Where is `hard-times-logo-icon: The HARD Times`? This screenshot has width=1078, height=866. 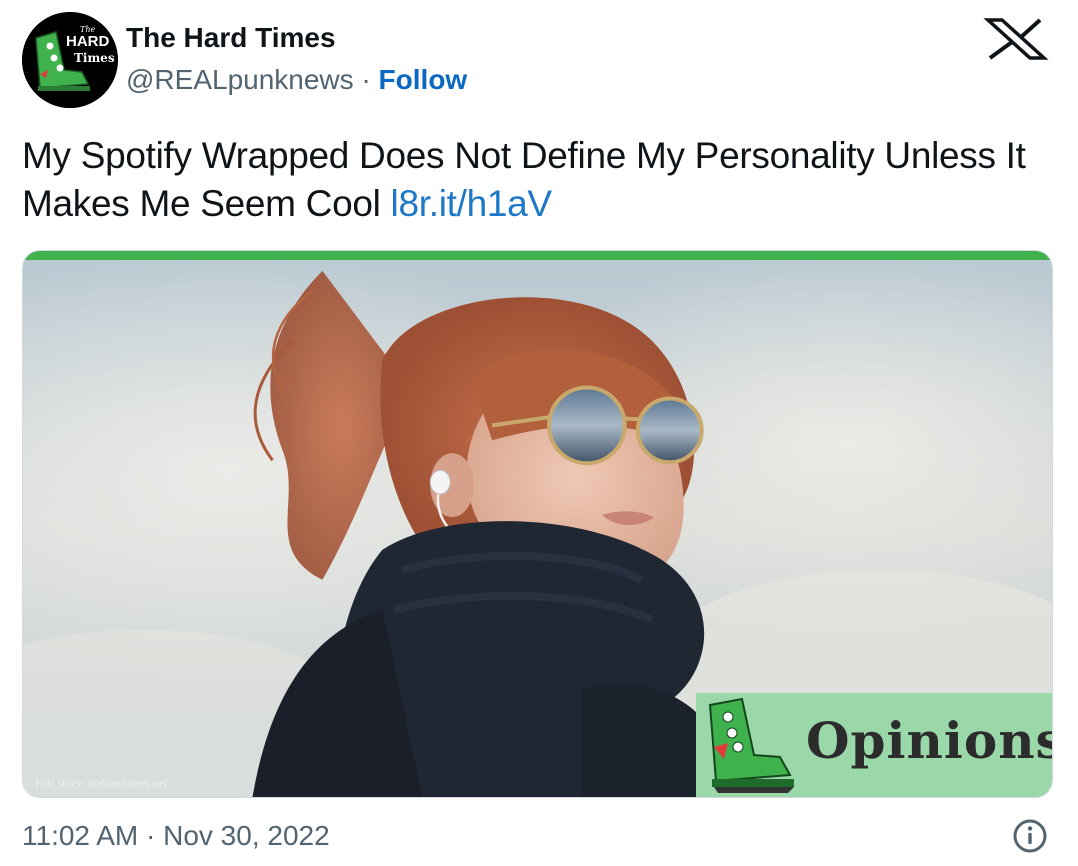
hard-times-logo-icon: The HARD Times is located at coordinates (70, 60).